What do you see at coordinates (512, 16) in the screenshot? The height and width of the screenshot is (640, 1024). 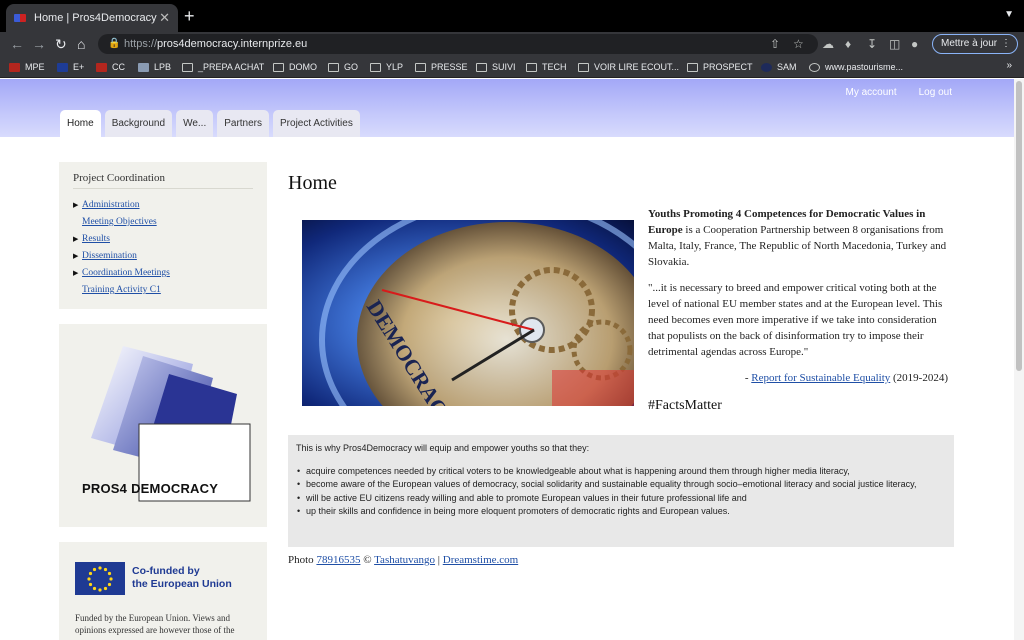 I see `browser-tabstrip: Home | Pros4Democracy ✕ + ▼` at bounding box center [512, 16].